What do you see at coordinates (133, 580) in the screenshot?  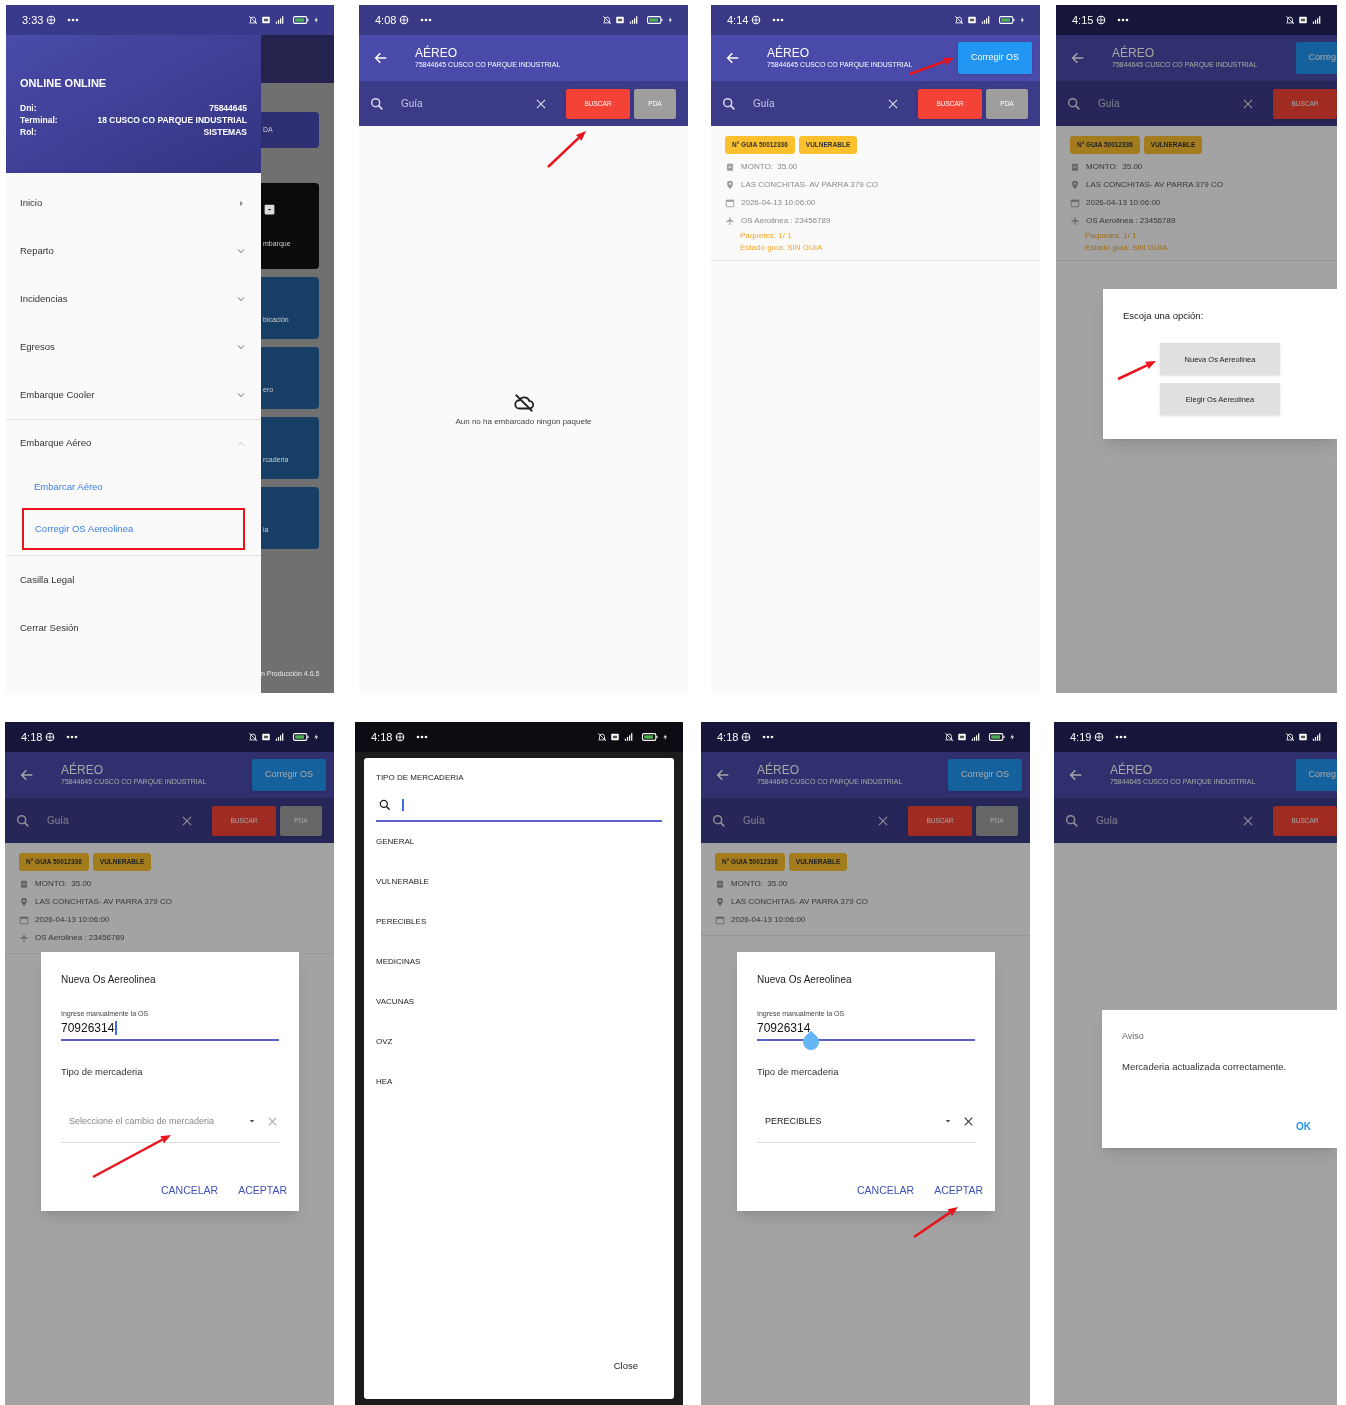 I see `menu-item: Casilla Legal` at bounding box center [133, 580].